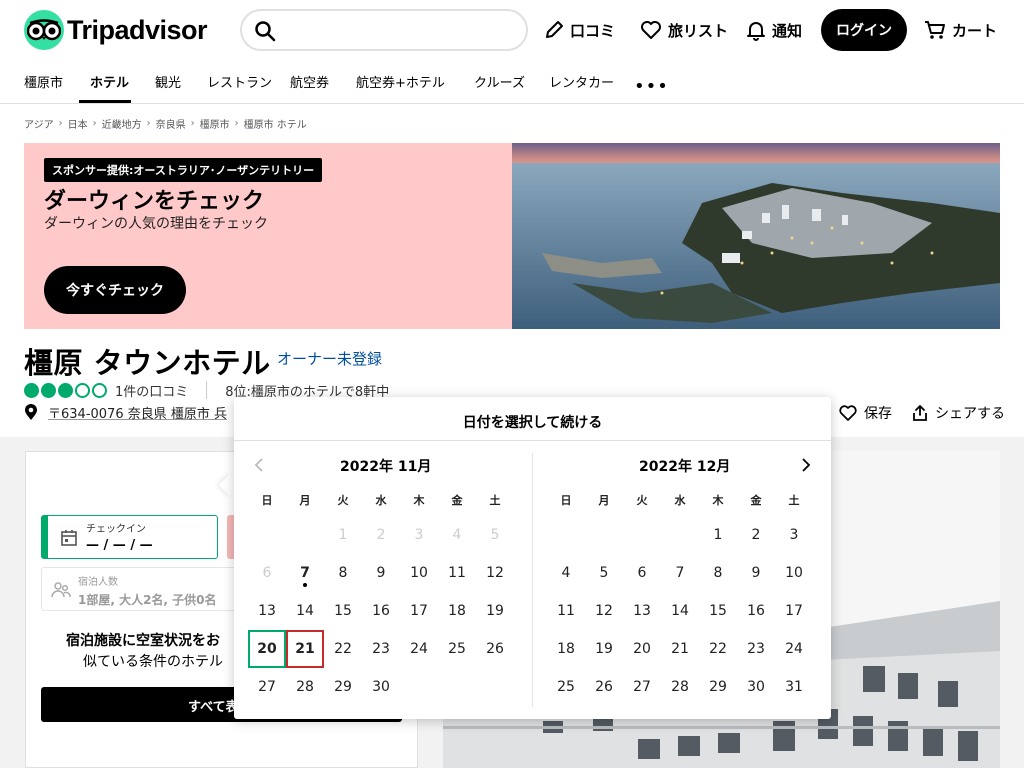 The width and height of the screenshot is (1024, 768). What do you see at coordinates (794, 535) in the screenshot?
I see `calendar-day: 3` at bounding box center [794, 535].